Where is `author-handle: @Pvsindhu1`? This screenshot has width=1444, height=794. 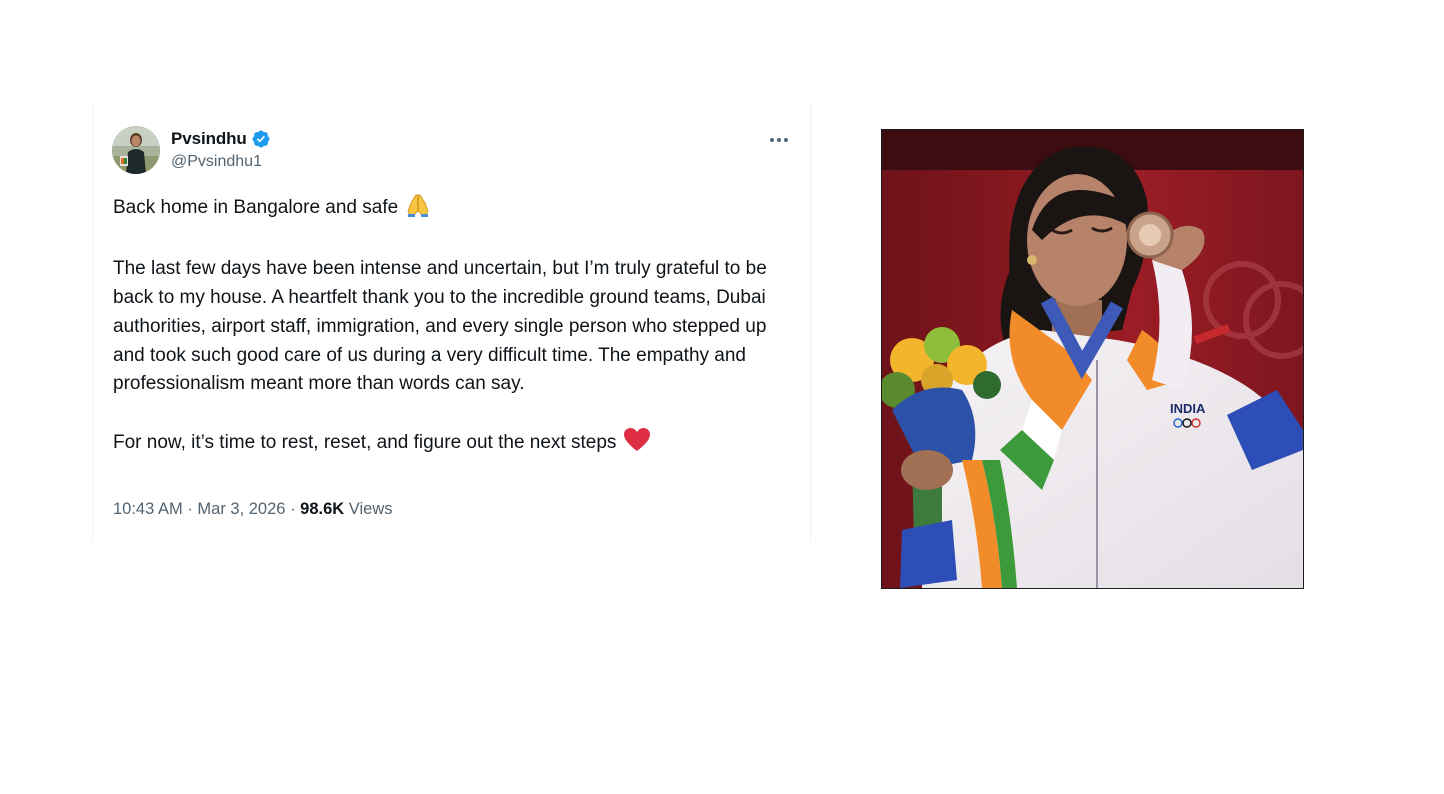
author-handle: @Pvsindhu1 is located at coordinates (216, 162).